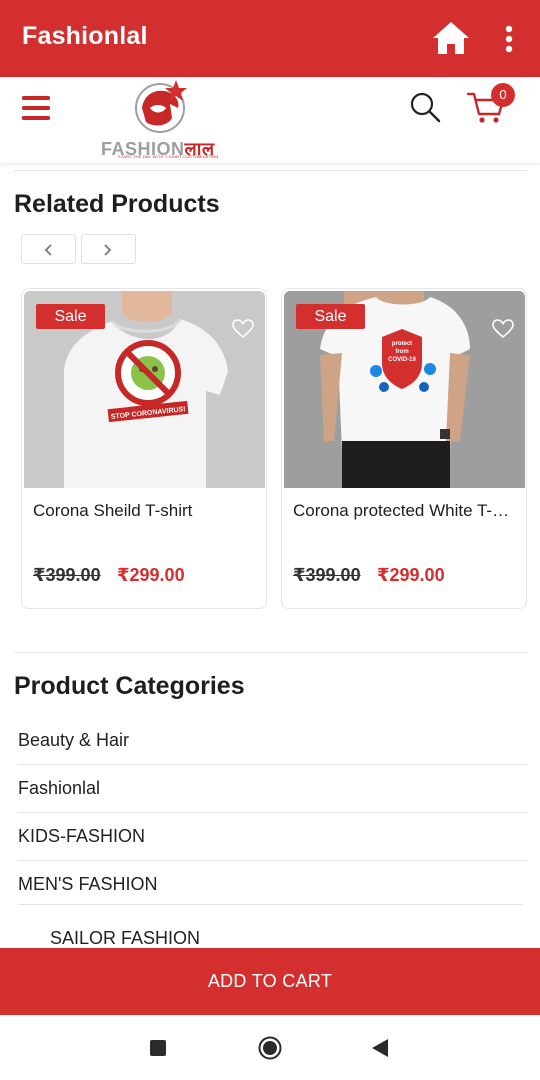 This screenshot has width=540, height=1080. Describe the element at coordinates (402, 360) in the screenshot. I see `svg-text: COVID-19` at that location.